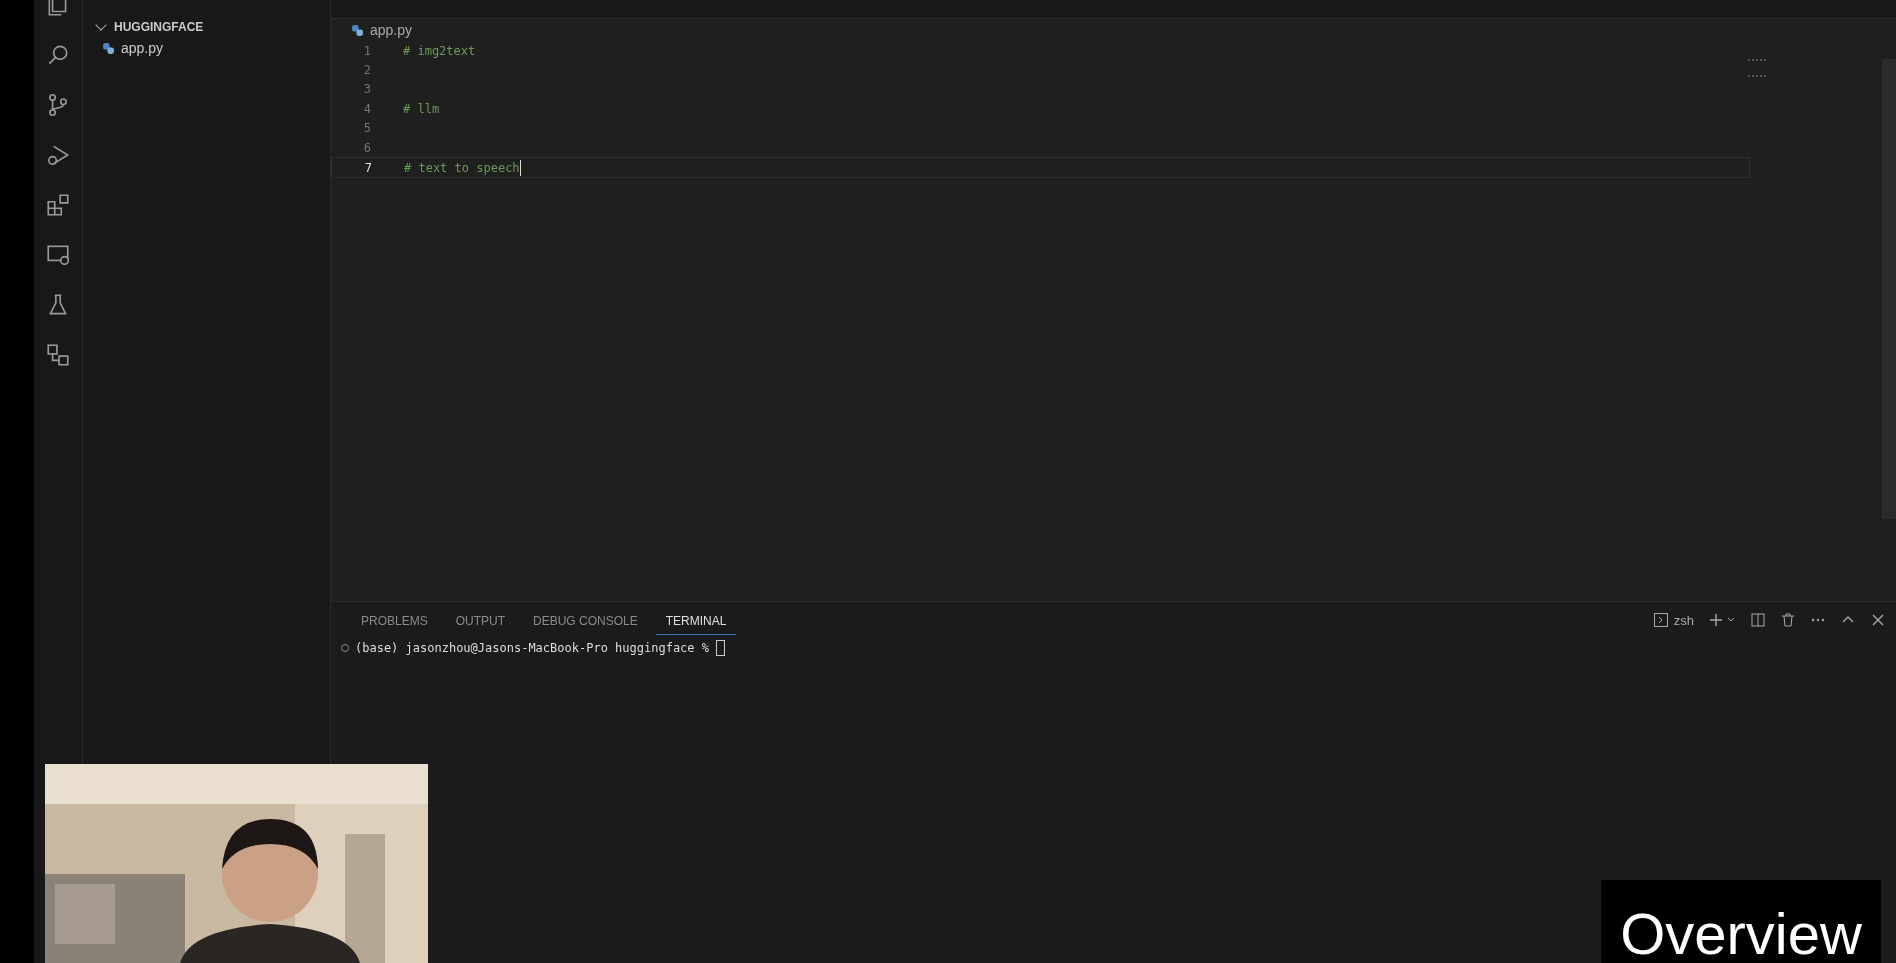  Describe the element at coordinates (366, 147) in the screenshot. I see `line-number: 6` at that location.